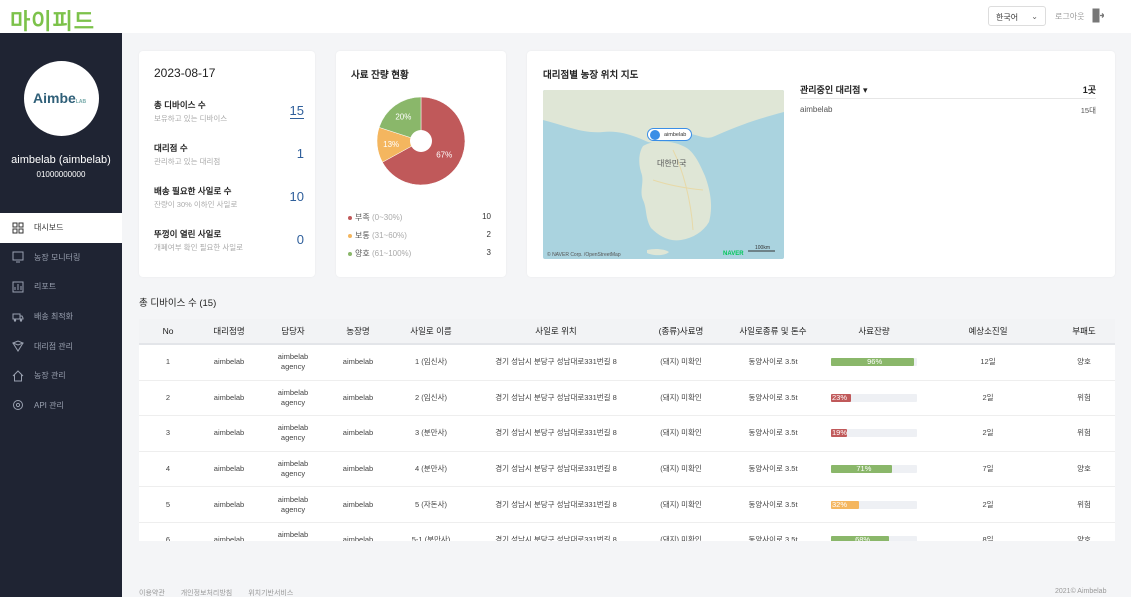  What do you see at coordinates (988, 397) in the screenshot?
I see `table-cell-days: 2일` at bounding box center [988, 397].